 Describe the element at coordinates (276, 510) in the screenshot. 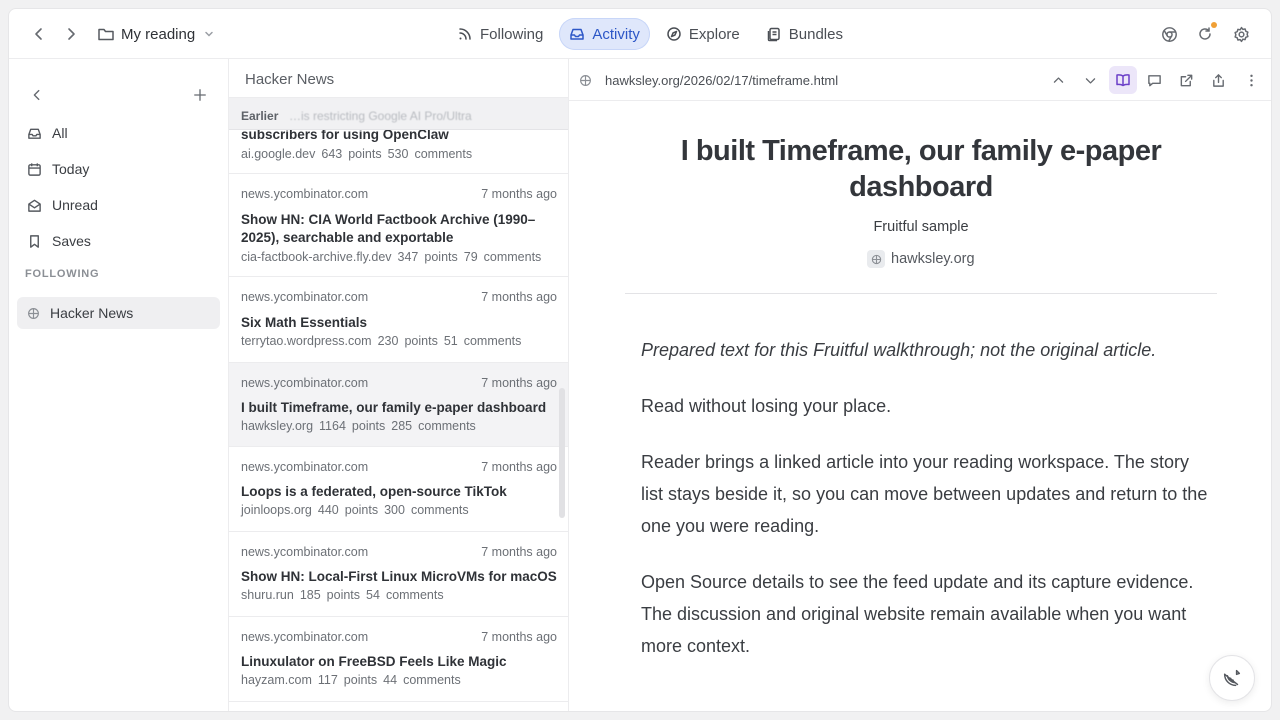

I see `story-domain: joinloops.org` at that location.